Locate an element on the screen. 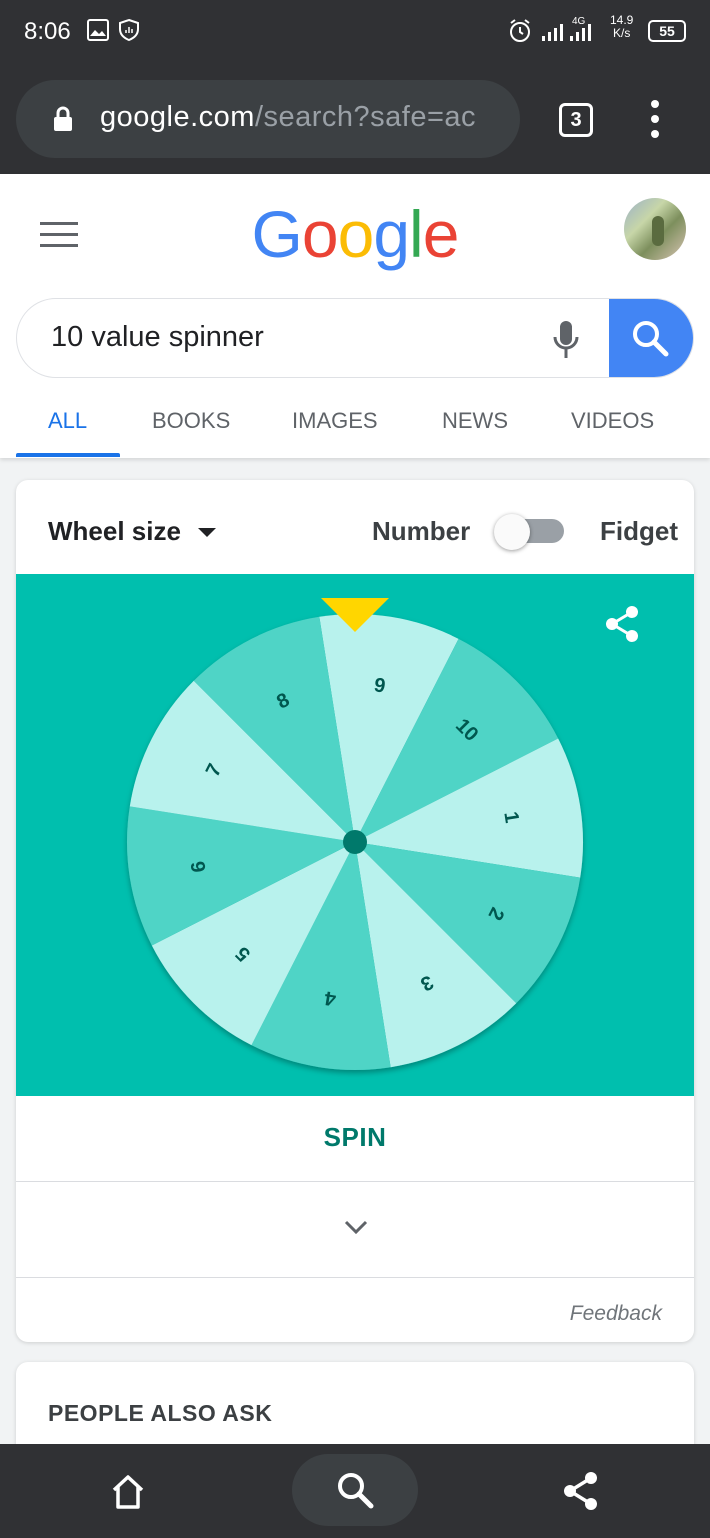 This screenshot has width=710, height=1538. mode-fidget-label: Fidget is located at coordinates (639, 531).